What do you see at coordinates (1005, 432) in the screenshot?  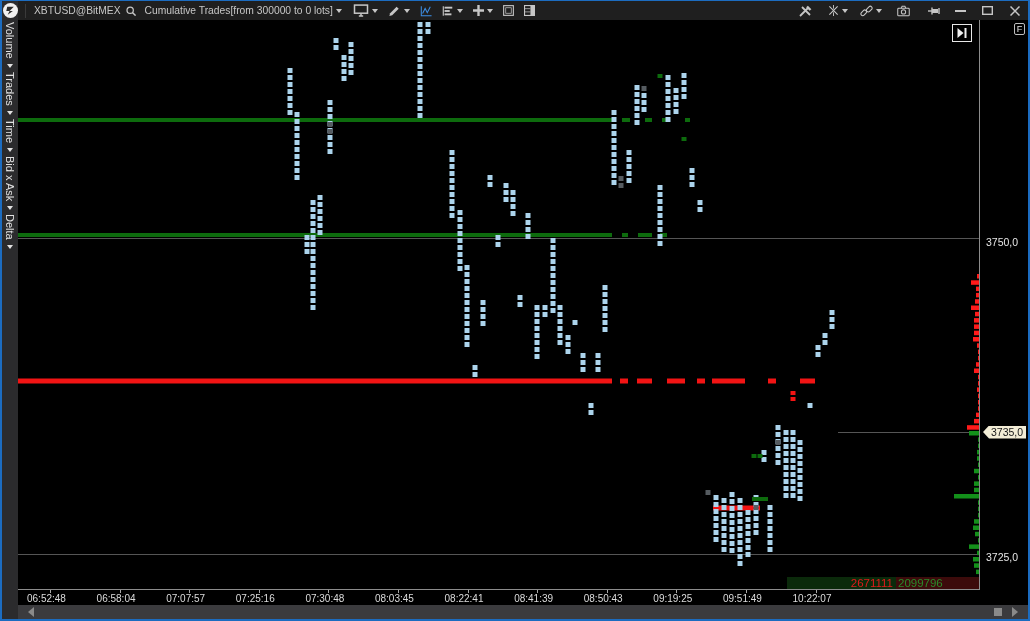 I see `current-price-label: 3735,0` at bounding box center [1005, 432].